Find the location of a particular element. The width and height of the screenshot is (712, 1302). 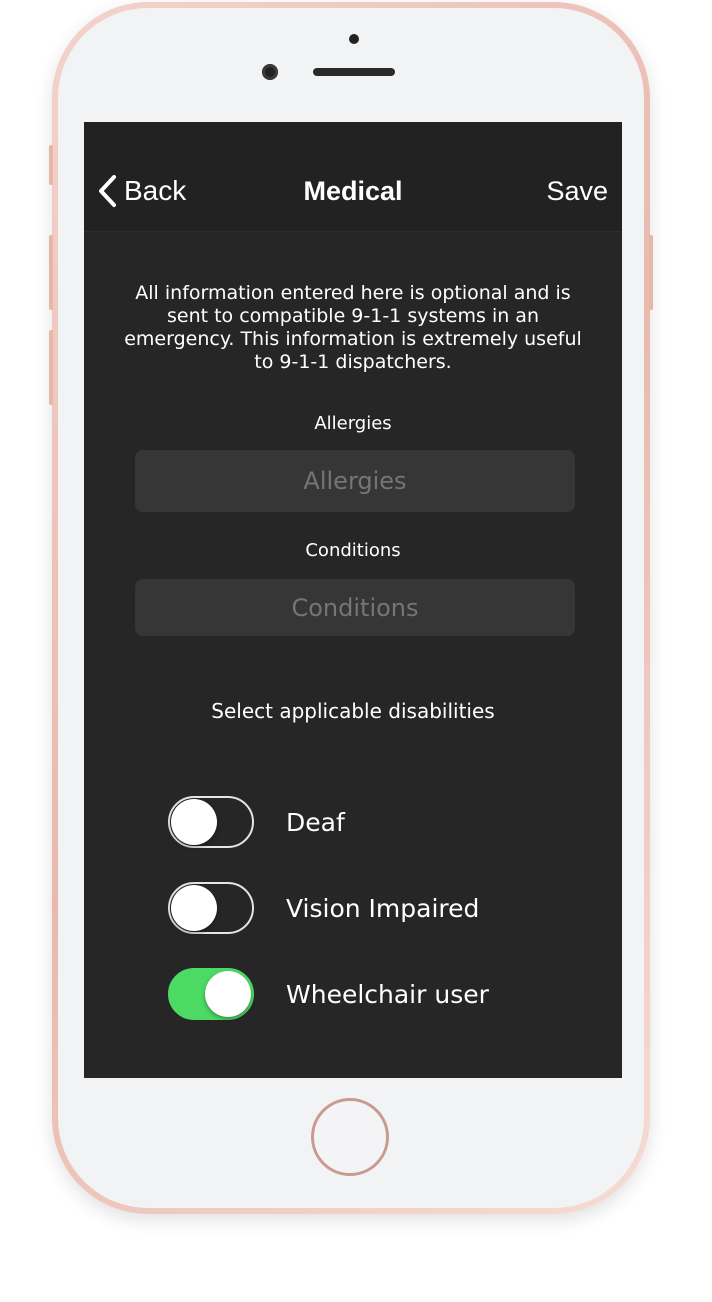

disability-row-vision-impaired: Vision Impaired is located at coordinates (323, 908).